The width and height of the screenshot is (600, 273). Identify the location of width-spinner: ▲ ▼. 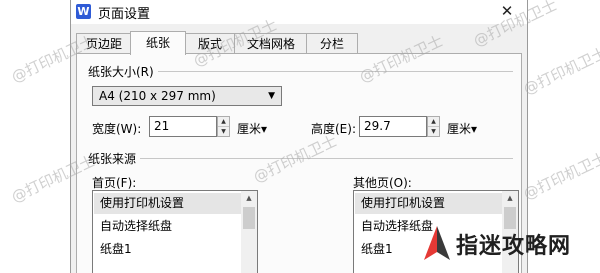
(223, 126).